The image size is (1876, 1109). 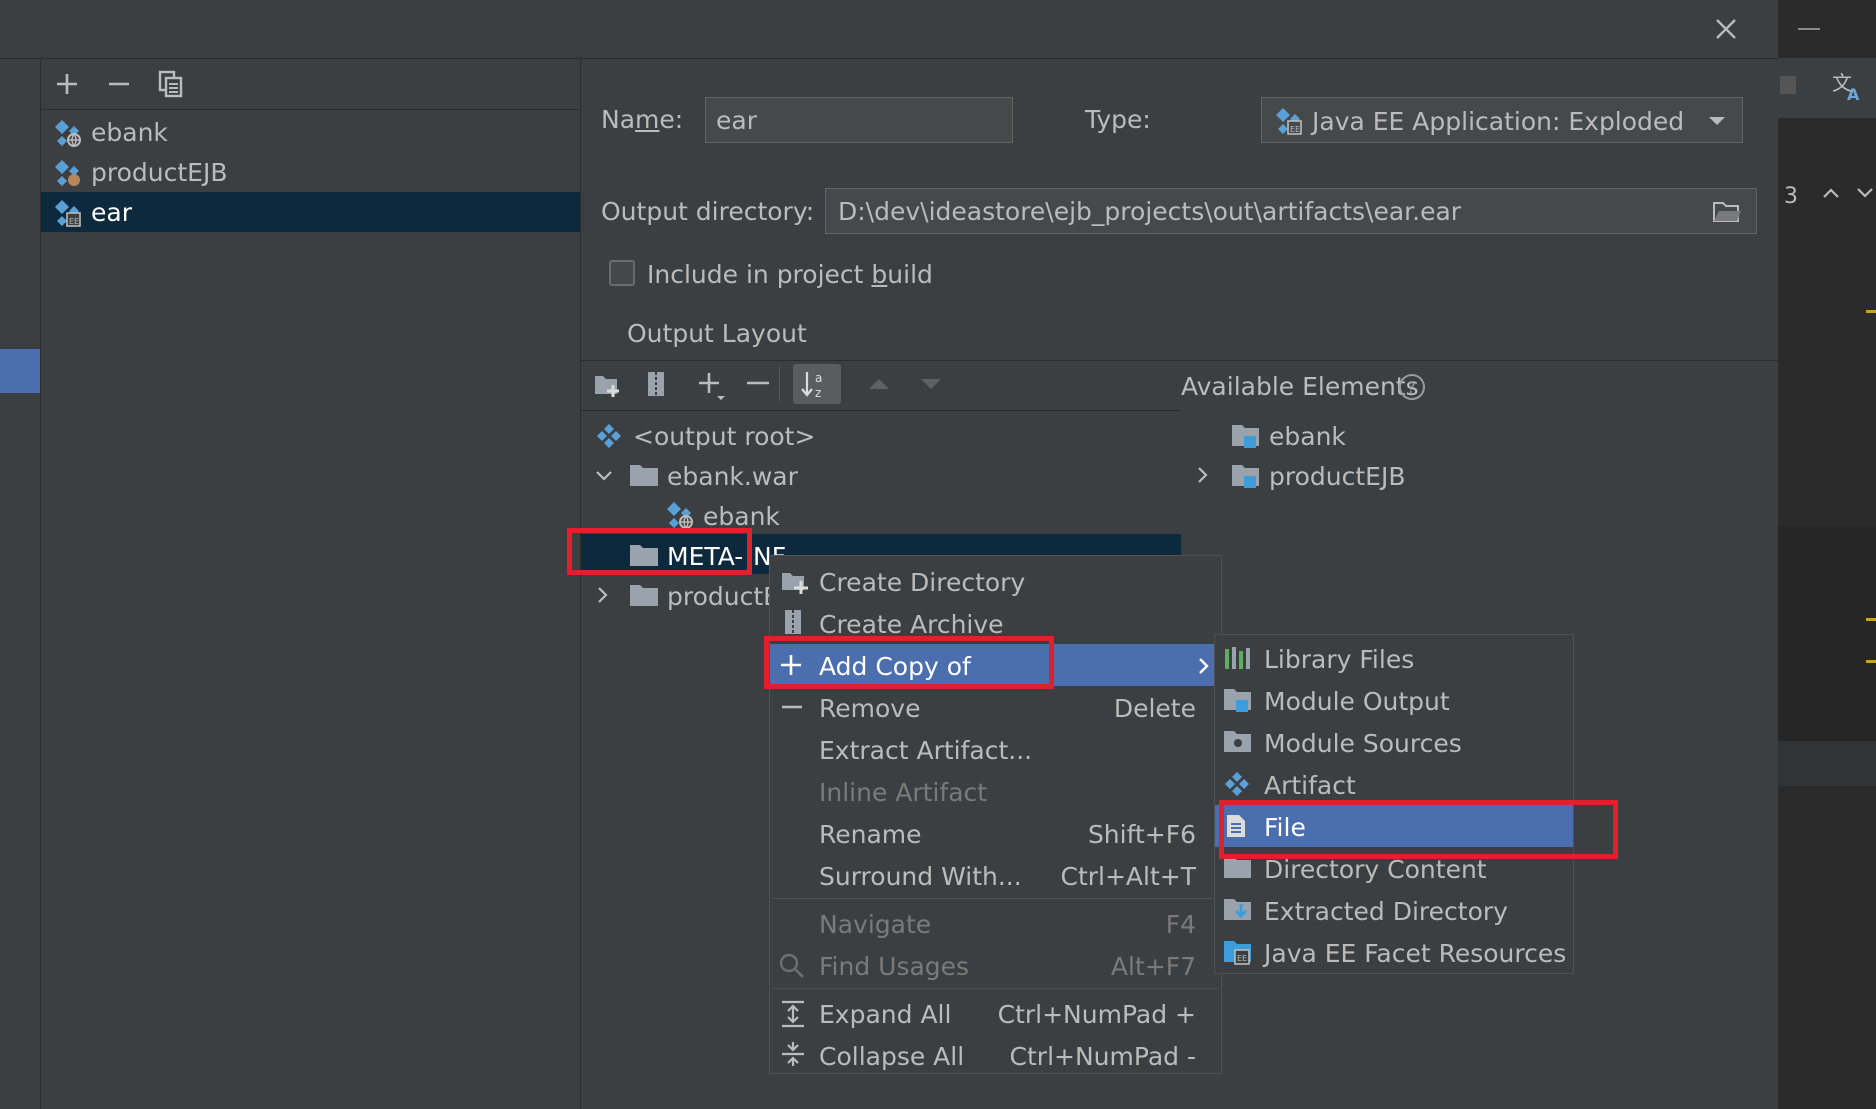 What do you see at coordinates (1791, 196) in the screenshot?
I see `page-count: 3` at bounding box center [1791, 196].